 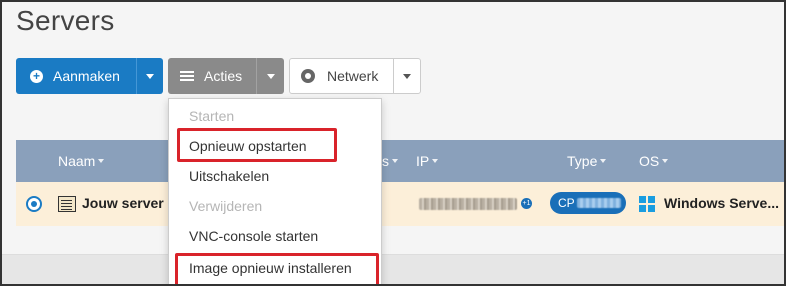 I want to click on ip-address-redacted, so click(x=468, y=204).